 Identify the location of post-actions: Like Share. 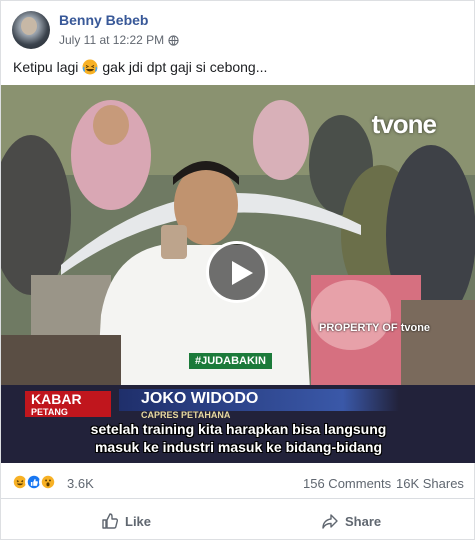
(238, 520).